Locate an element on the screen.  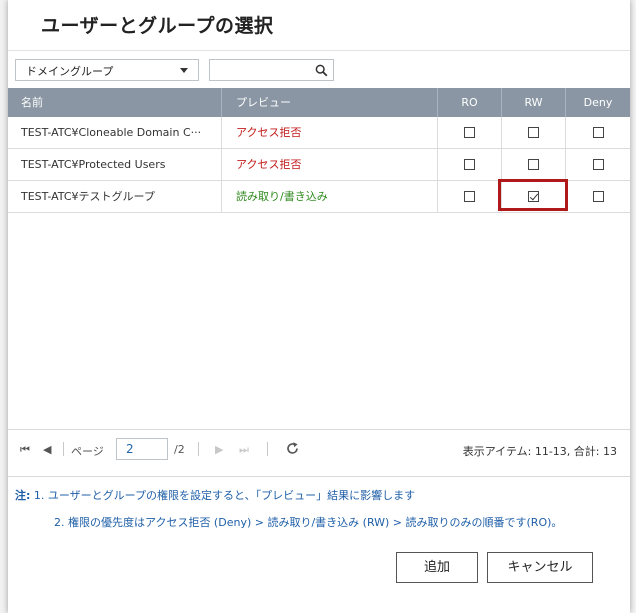
prev-page-icon: ◀ is located at coordinates (47, 449).